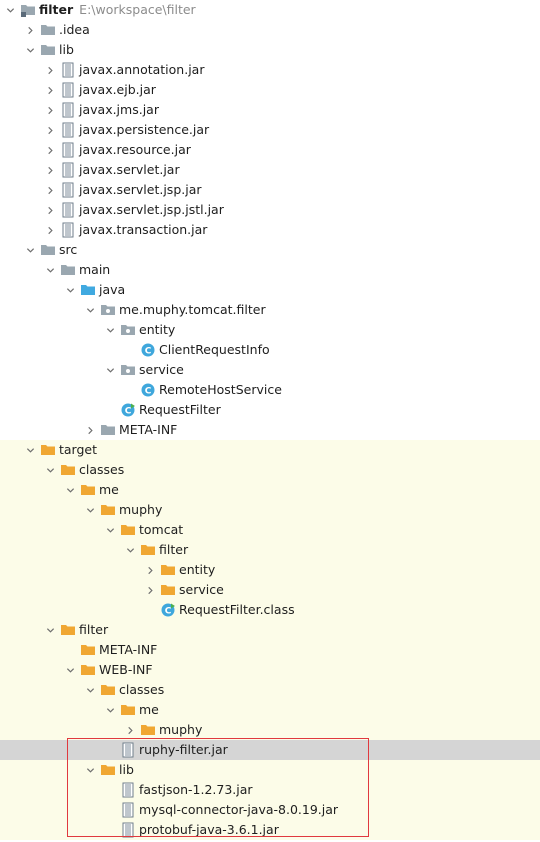 This screenshot has width=540, height=842. I want to click on tree-node-me-muphy-tomcat-filter: me.muphy.tomcat.filter, so click(270, 310).